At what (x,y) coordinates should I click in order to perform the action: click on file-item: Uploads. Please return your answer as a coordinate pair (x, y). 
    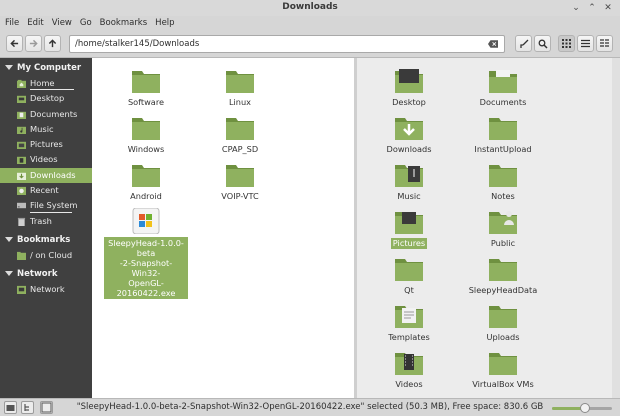
    Looking at the image, I should click on (503, 323).